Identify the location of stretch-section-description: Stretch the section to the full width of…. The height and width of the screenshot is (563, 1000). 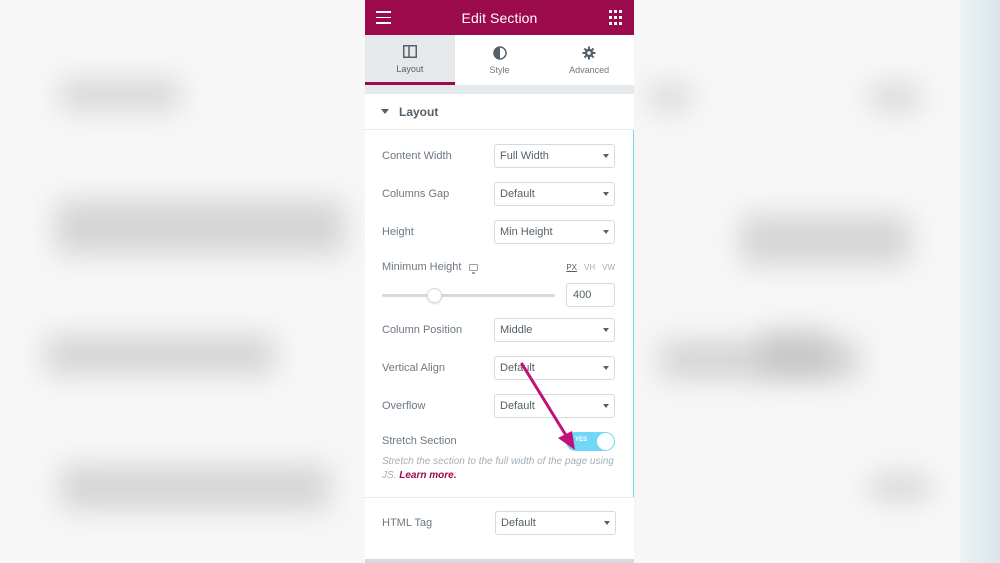
(498, 476).